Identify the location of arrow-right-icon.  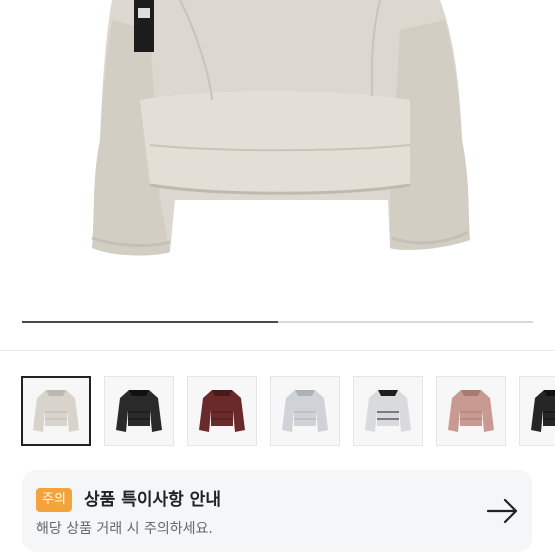
(503, 511).